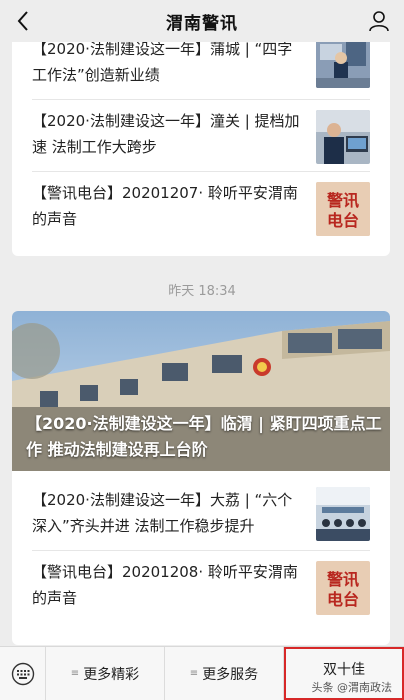 This screenshot has width=404, height=700. I want to click on menu-more-services: ≡ 更多服务, so click(224, 673).